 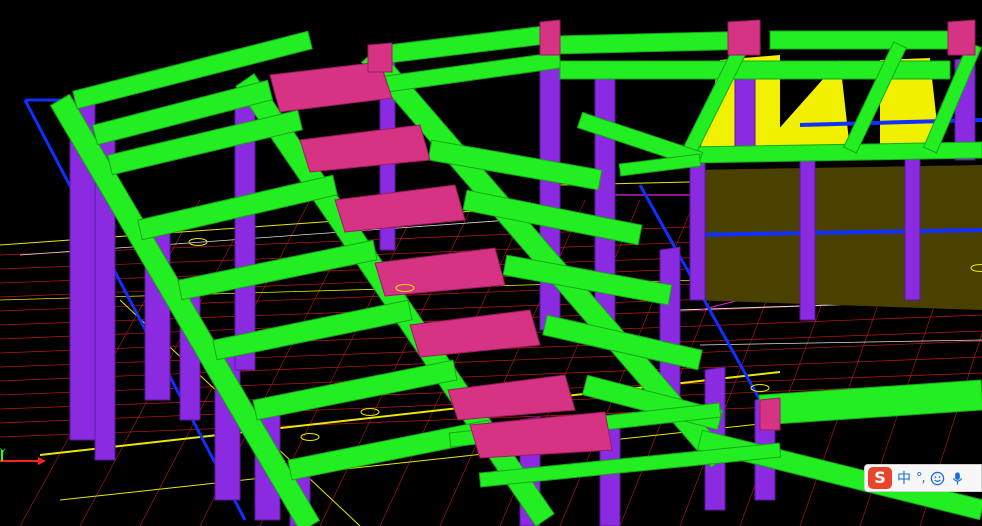 I want to click on ime-punctuation-toggle: °,, so click(x=921, y=478).